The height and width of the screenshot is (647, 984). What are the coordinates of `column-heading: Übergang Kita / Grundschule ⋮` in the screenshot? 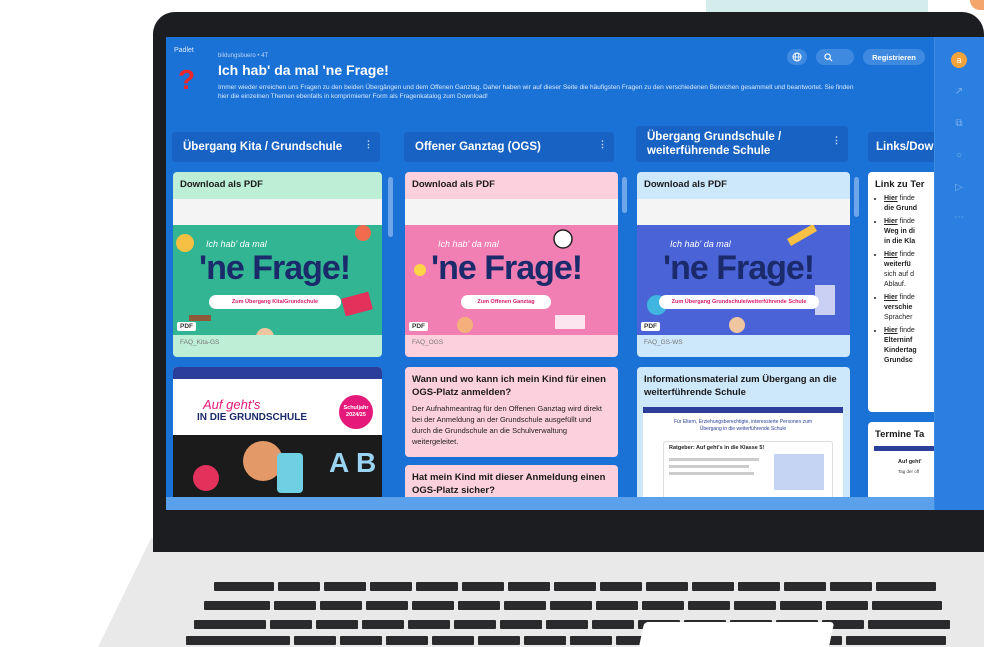 It's located at (276, 147).